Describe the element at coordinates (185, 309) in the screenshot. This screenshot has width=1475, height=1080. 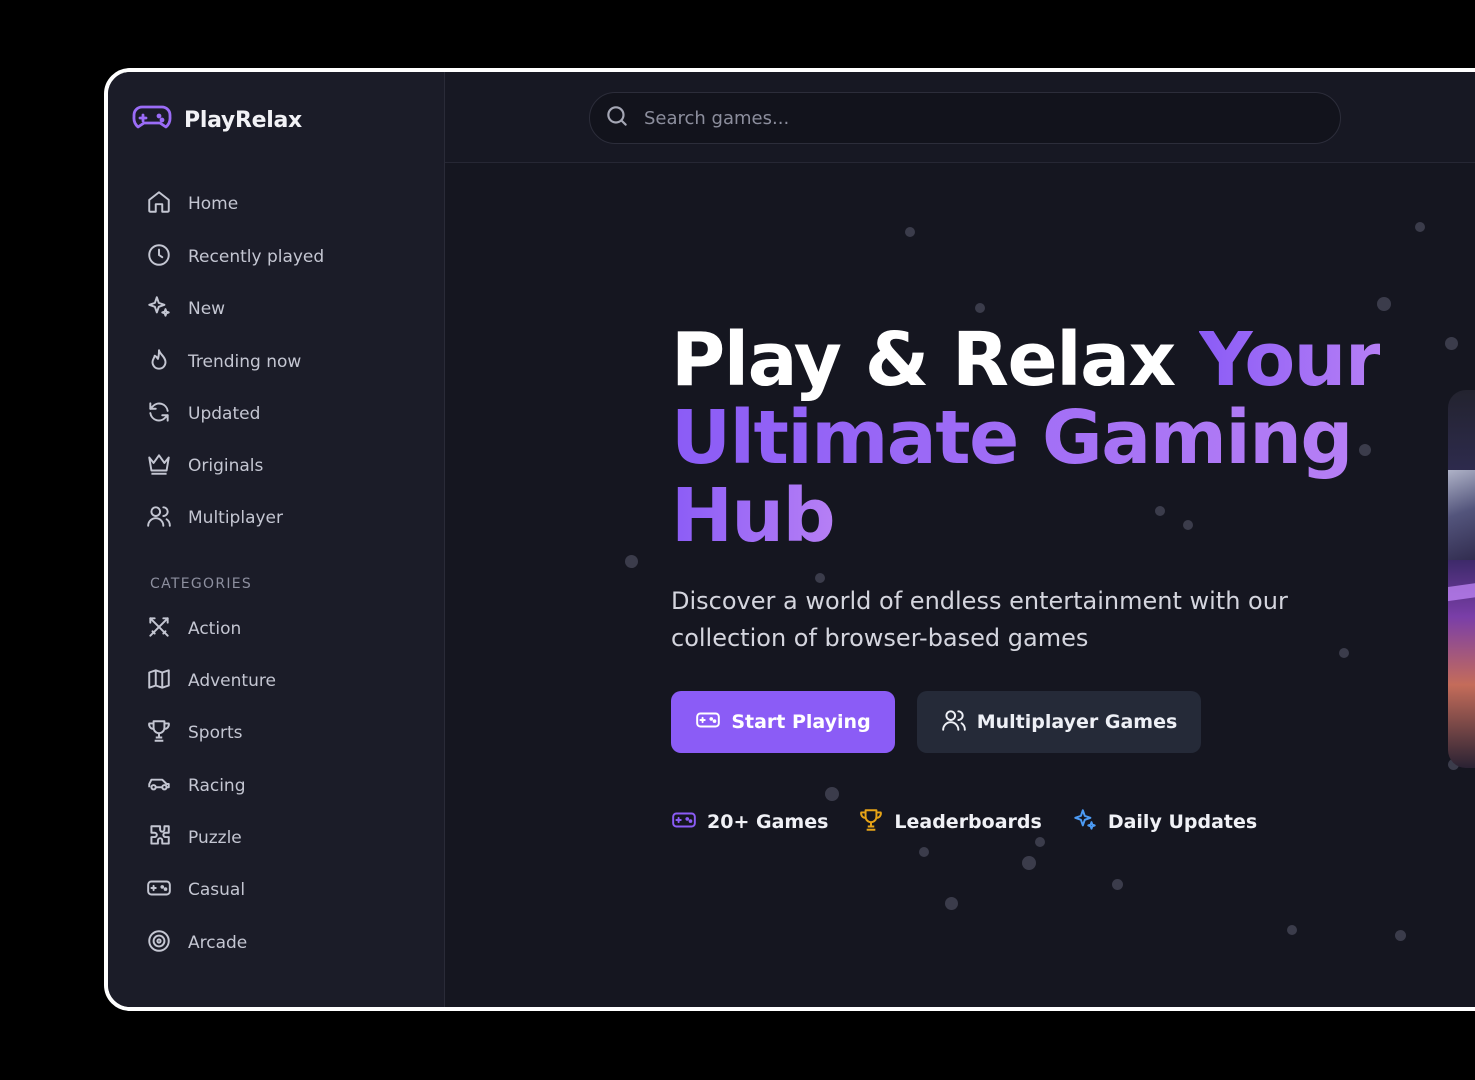
I see `nav-item-new: New` at that location.